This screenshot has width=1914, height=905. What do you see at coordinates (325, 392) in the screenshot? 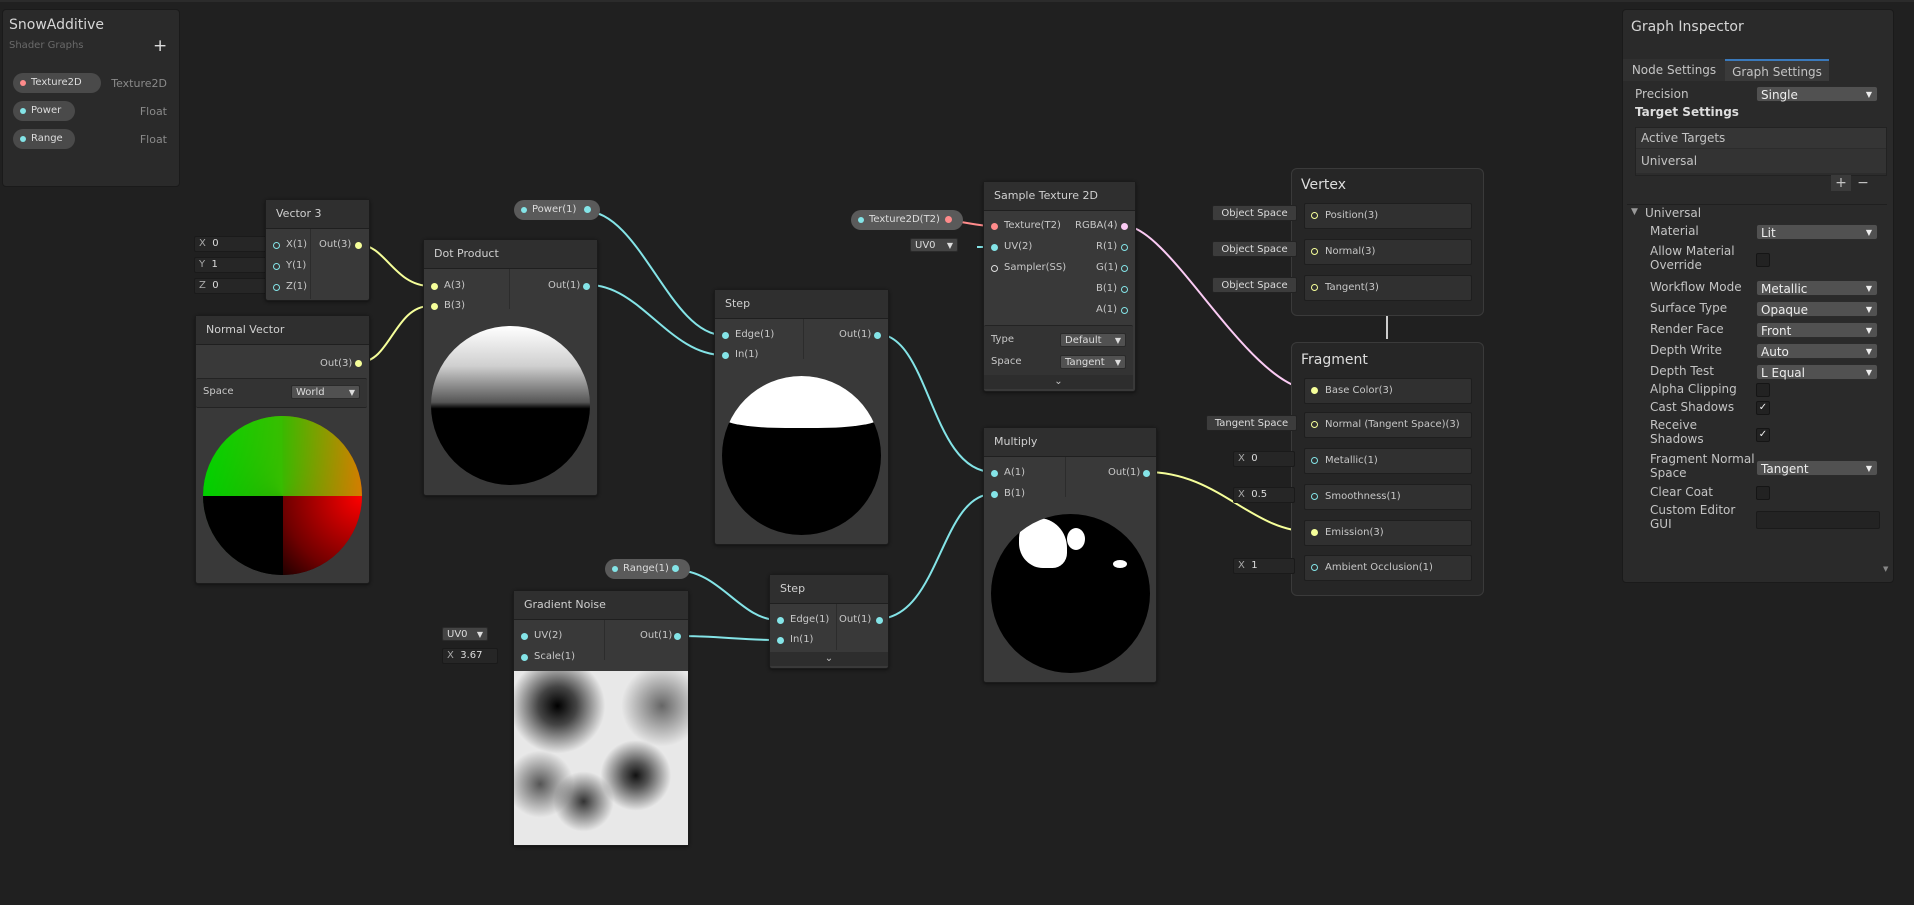
I see `space-dropdown: World ▼` at bounding box center [325, 392].